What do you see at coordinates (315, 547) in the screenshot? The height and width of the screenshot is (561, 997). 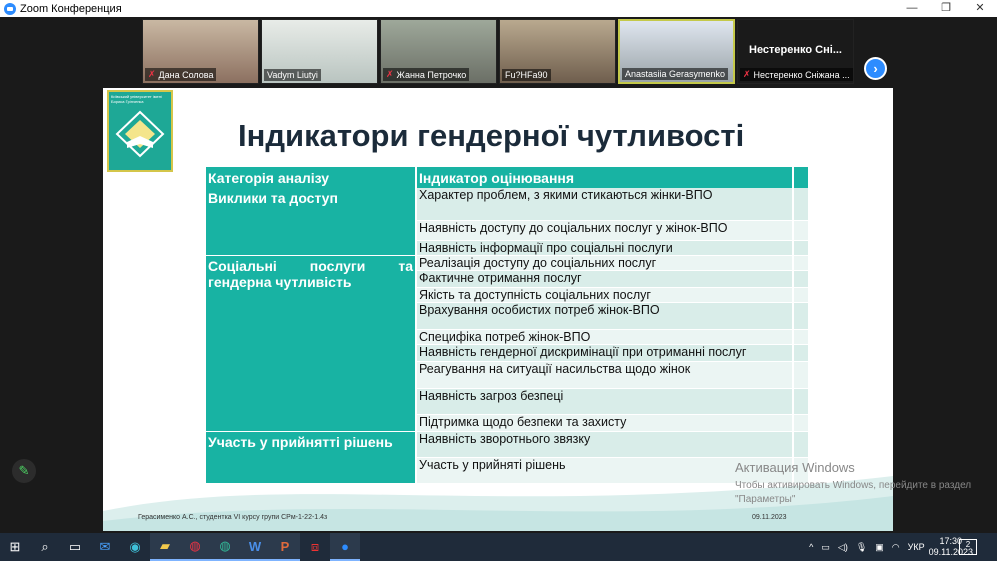 I see `acrobat-icon: ⧈` at bounding box center [315, 547].